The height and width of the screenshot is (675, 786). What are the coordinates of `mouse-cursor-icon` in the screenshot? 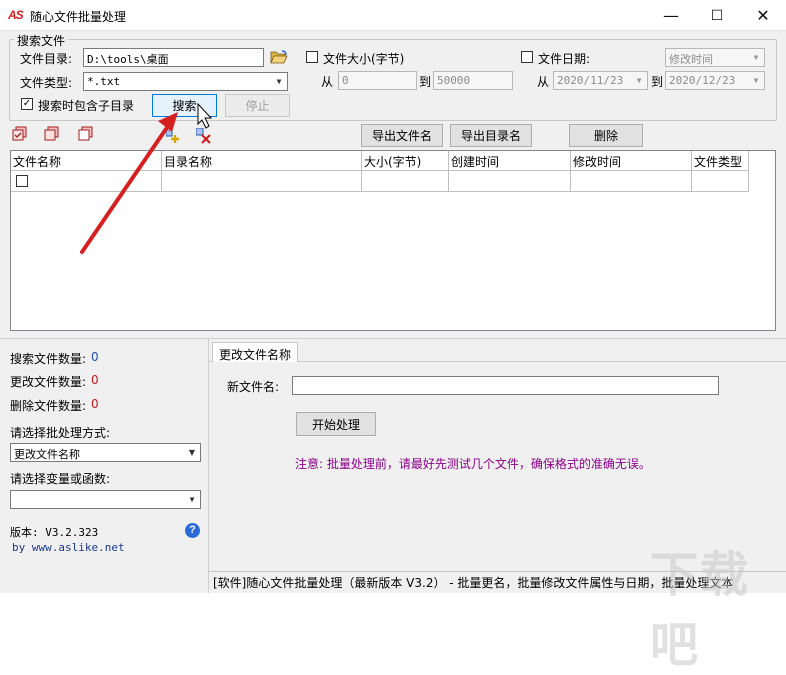 It's located at (205, 115).